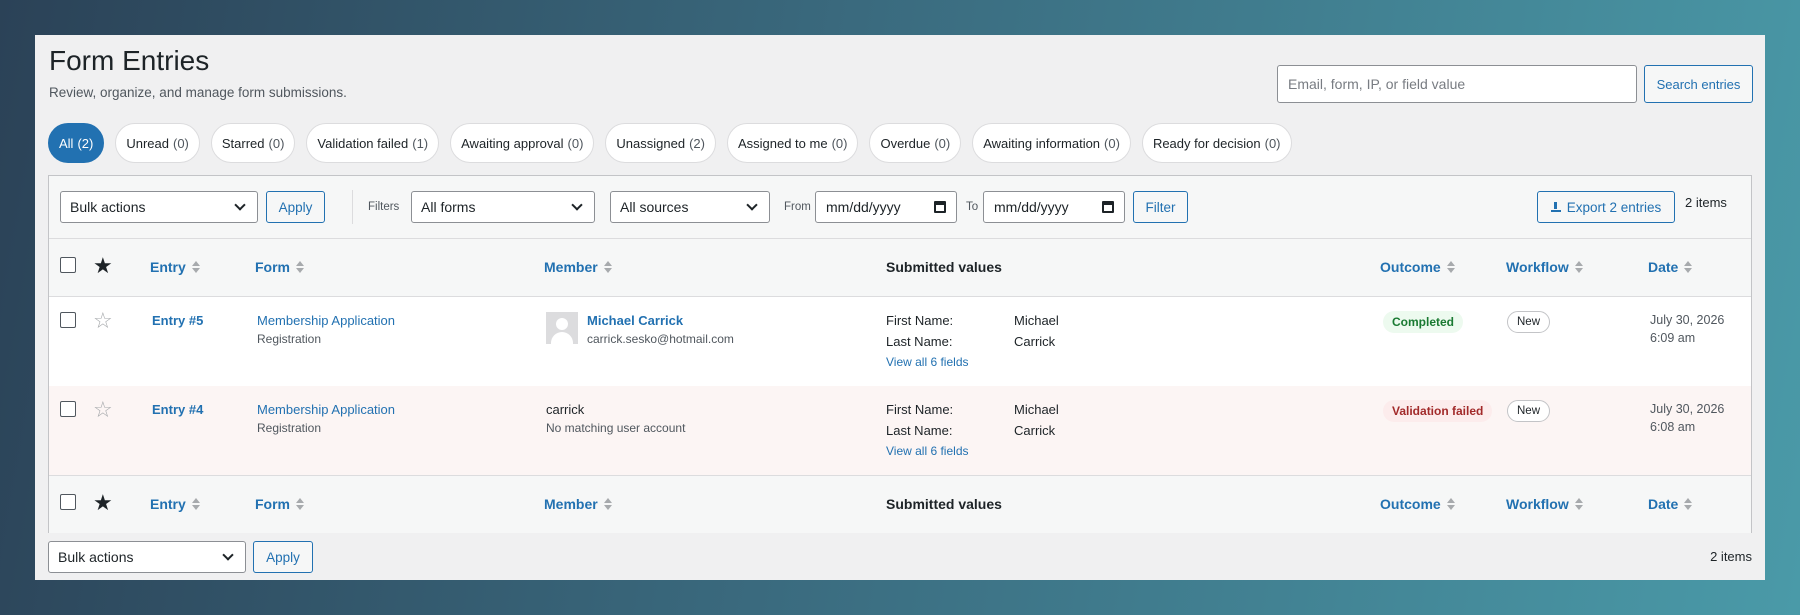  I want to click on filter-button: Filter, so click(1160, 207).